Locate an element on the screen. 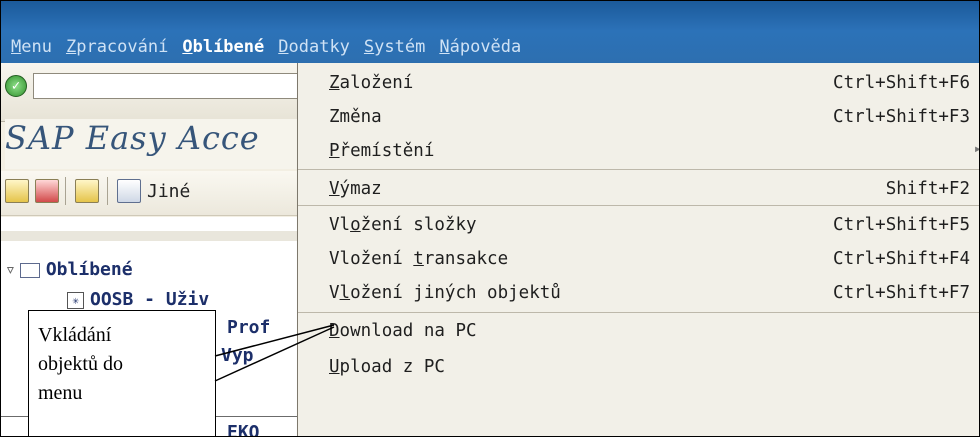  tree-folder-label: Oblíbené is located at coordinates (89, 269).